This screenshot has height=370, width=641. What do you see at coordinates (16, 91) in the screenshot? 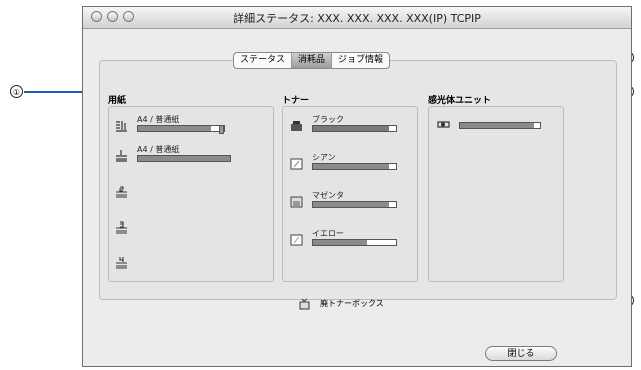
I see `callout-1: ①` at bounding box center [16, 91].